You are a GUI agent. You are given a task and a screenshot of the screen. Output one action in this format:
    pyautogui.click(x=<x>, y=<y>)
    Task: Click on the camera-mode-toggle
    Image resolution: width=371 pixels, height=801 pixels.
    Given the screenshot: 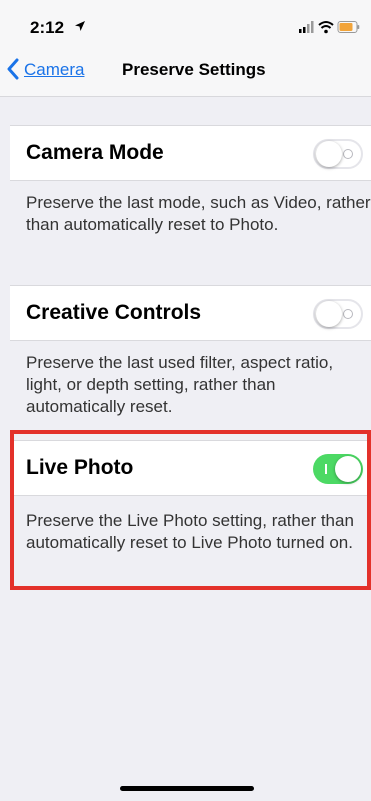 What is the action you would take?
    pyautogui.click(x=338, y=154)
    